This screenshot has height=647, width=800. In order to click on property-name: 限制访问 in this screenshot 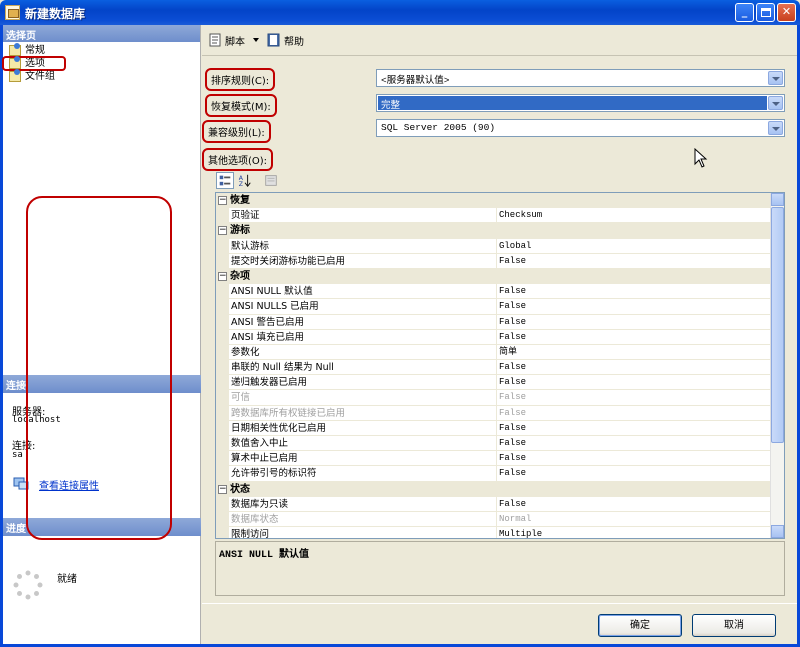, I will do `click(250, 534)`.